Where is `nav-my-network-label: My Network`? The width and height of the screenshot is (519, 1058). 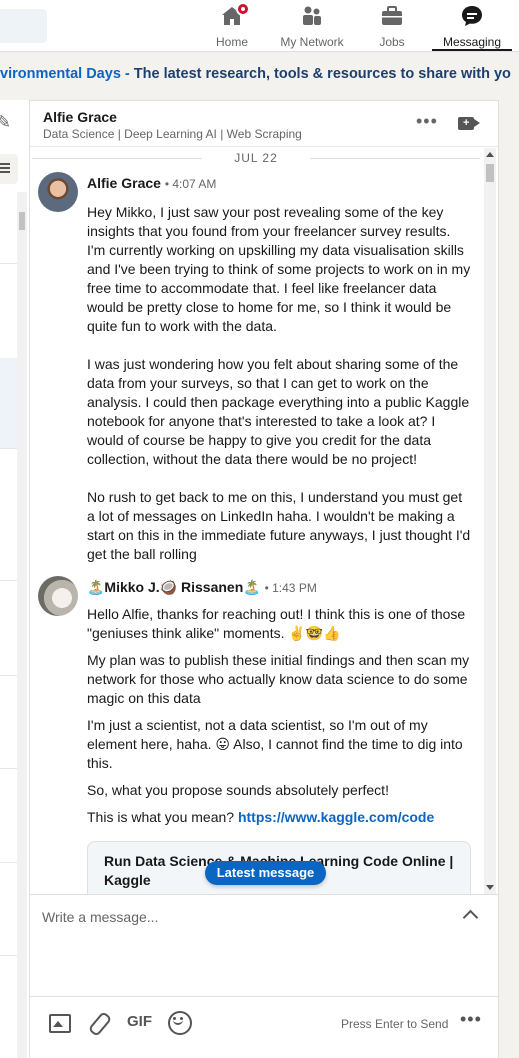
nav-my-network-label: My Network is located at coordinates (312, 42).